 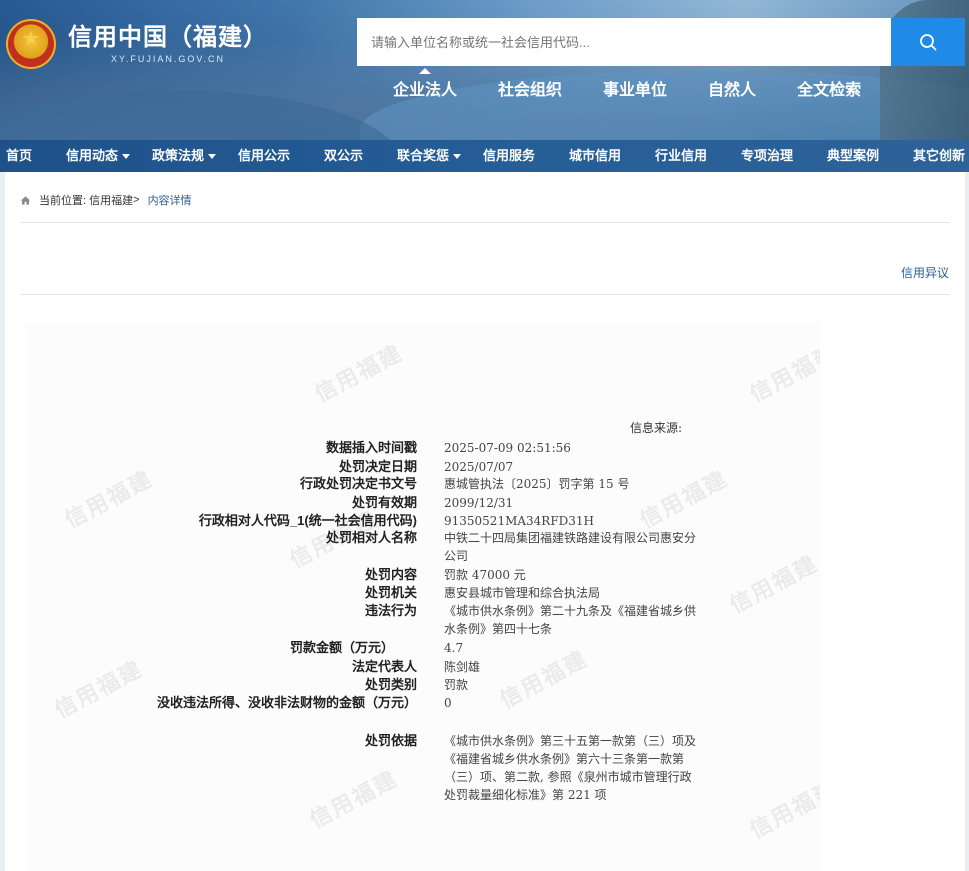 What do you see at coordinates (595, 156) in the screenshot?
I see `nav-item-city-credit: 城市信用` at bounding box center [595, 156].